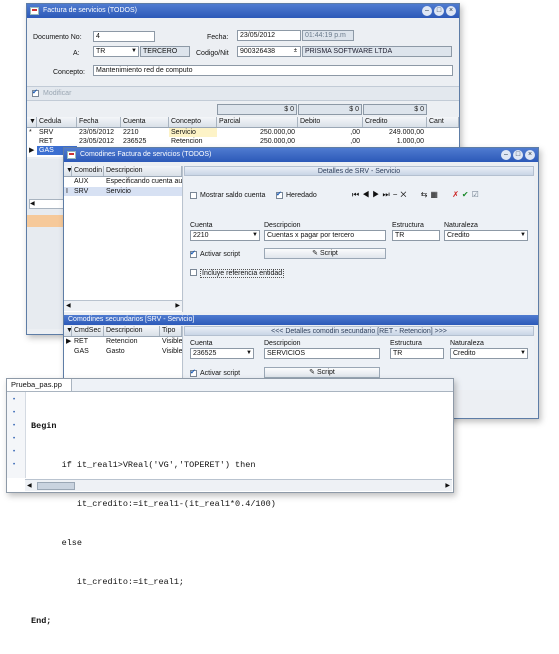 This screenshot has width=559, height=654. I want to click on sec-cuenta-value: 236525, so click(205, 353).